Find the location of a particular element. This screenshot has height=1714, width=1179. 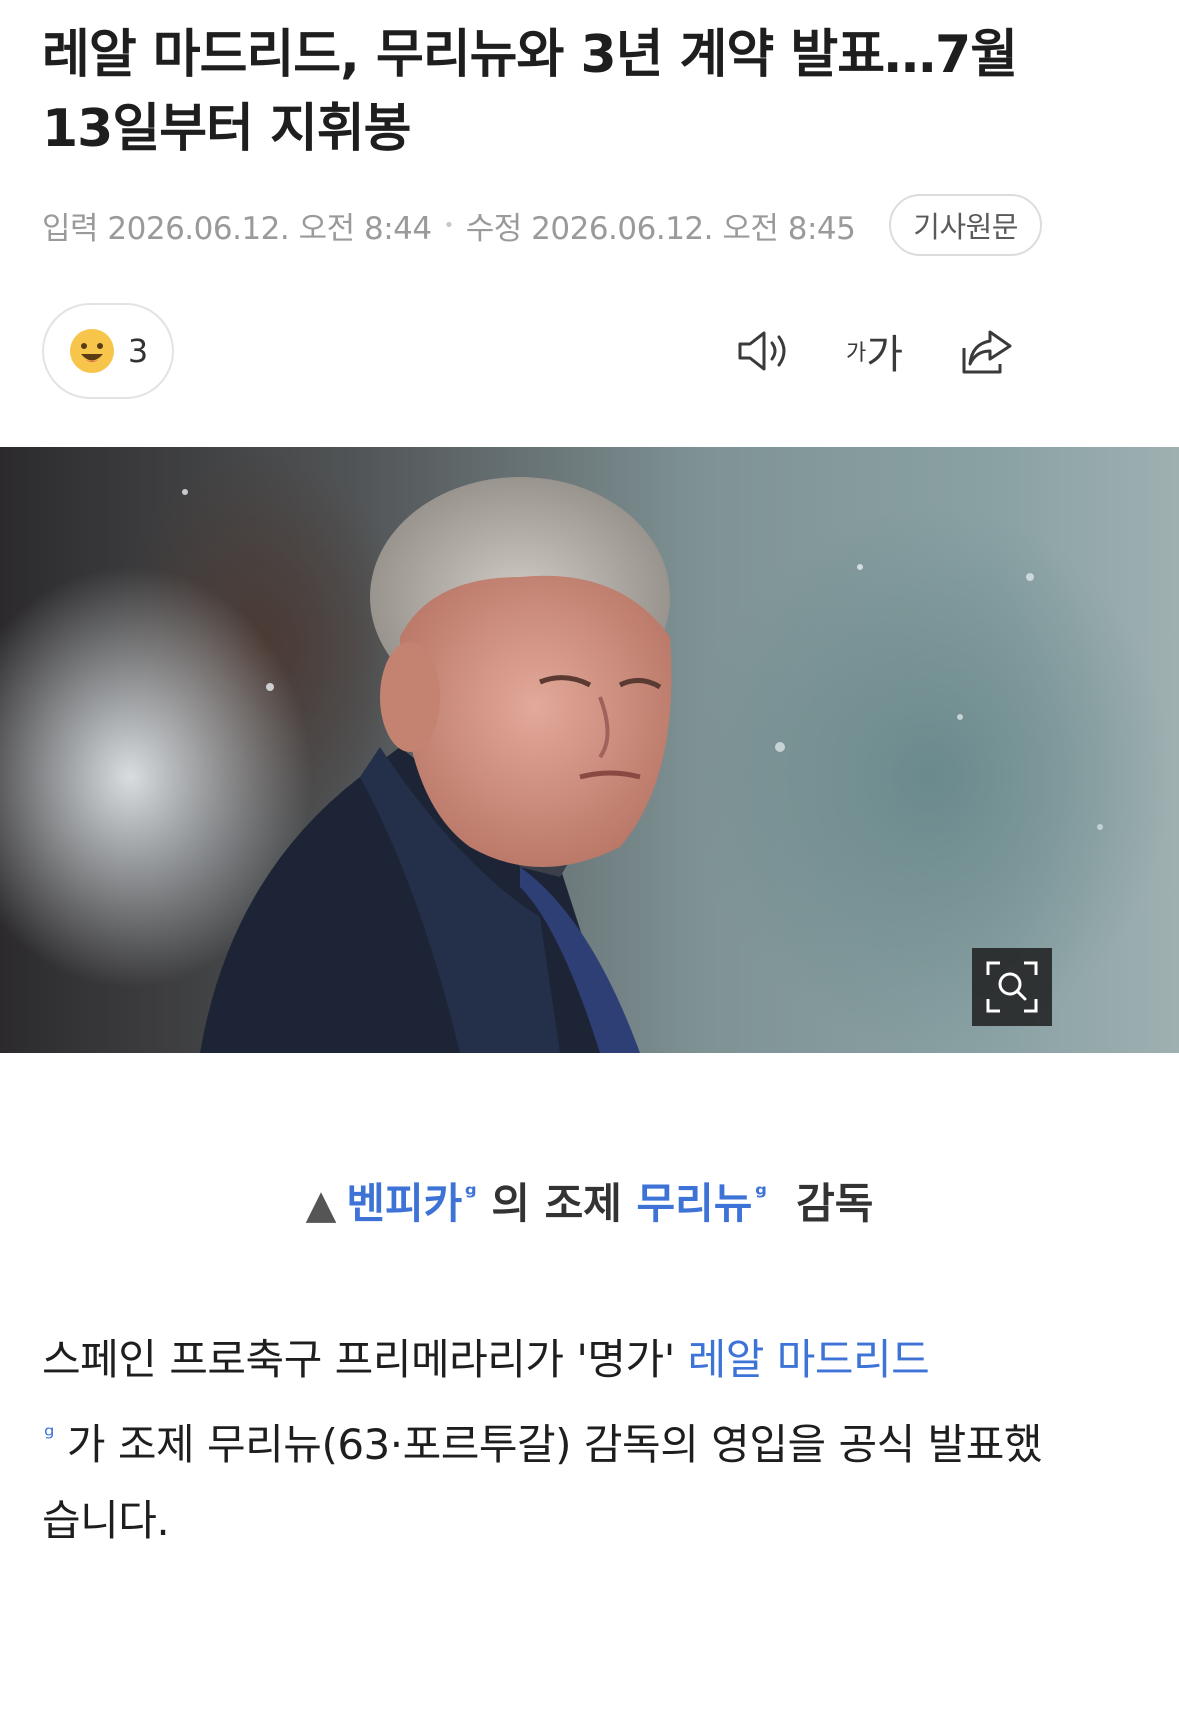

font-large-glyph: 가 is located at coordinates (885, 355).